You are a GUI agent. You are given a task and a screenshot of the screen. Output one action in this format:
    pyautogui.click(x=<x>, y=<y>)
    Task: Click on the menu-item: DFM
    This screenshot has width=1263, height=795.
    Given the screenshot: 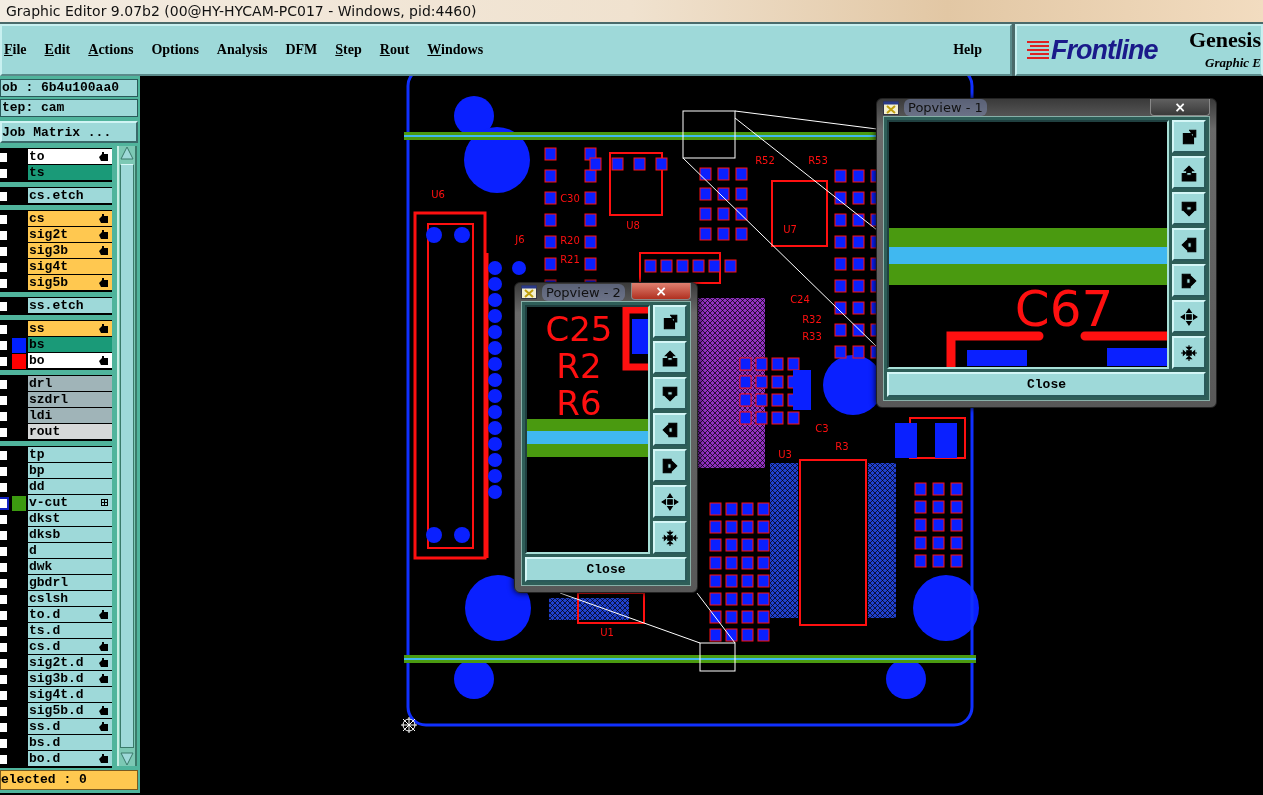 What is the action you would take?
    pyautogui.click(x=301, y=50)
    